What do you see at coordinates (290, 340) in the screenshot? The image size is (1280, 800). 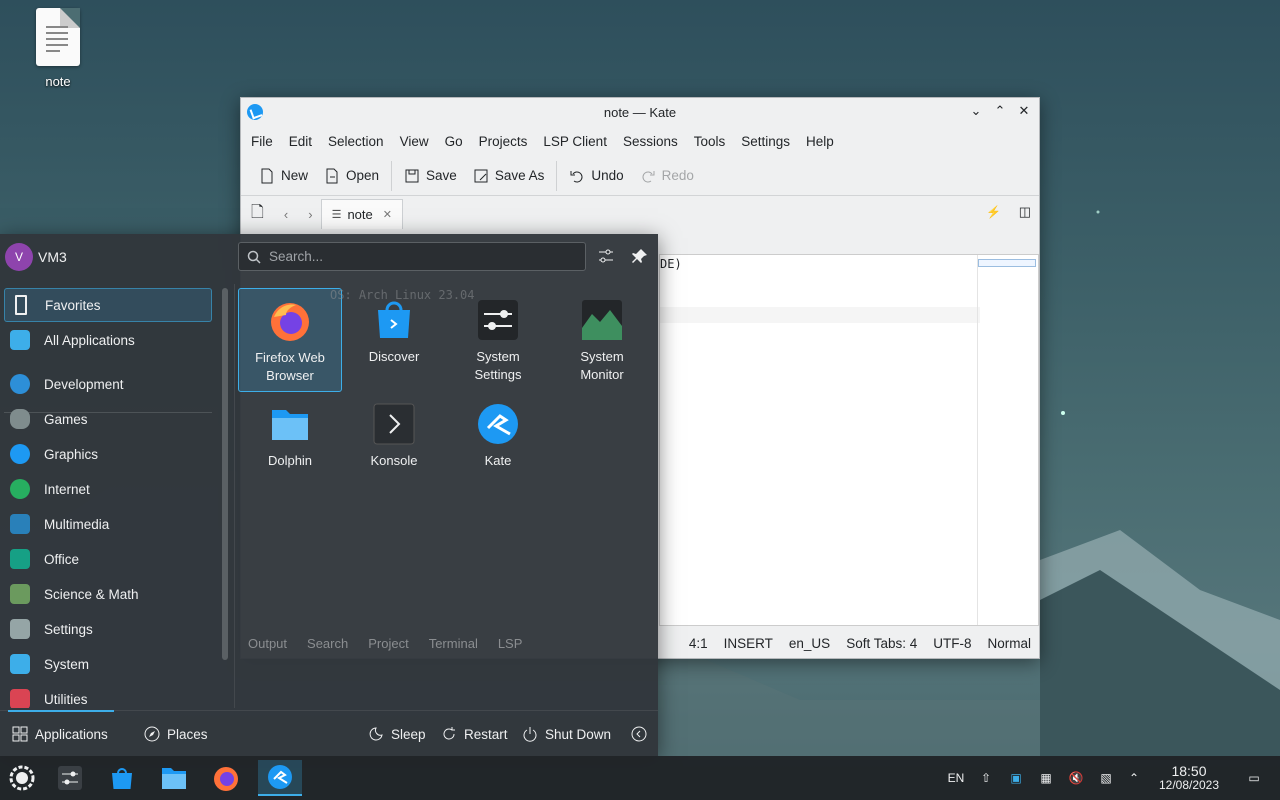 I see `app-firefox: Firefox Web Browser` at bounding box center [290, 340].